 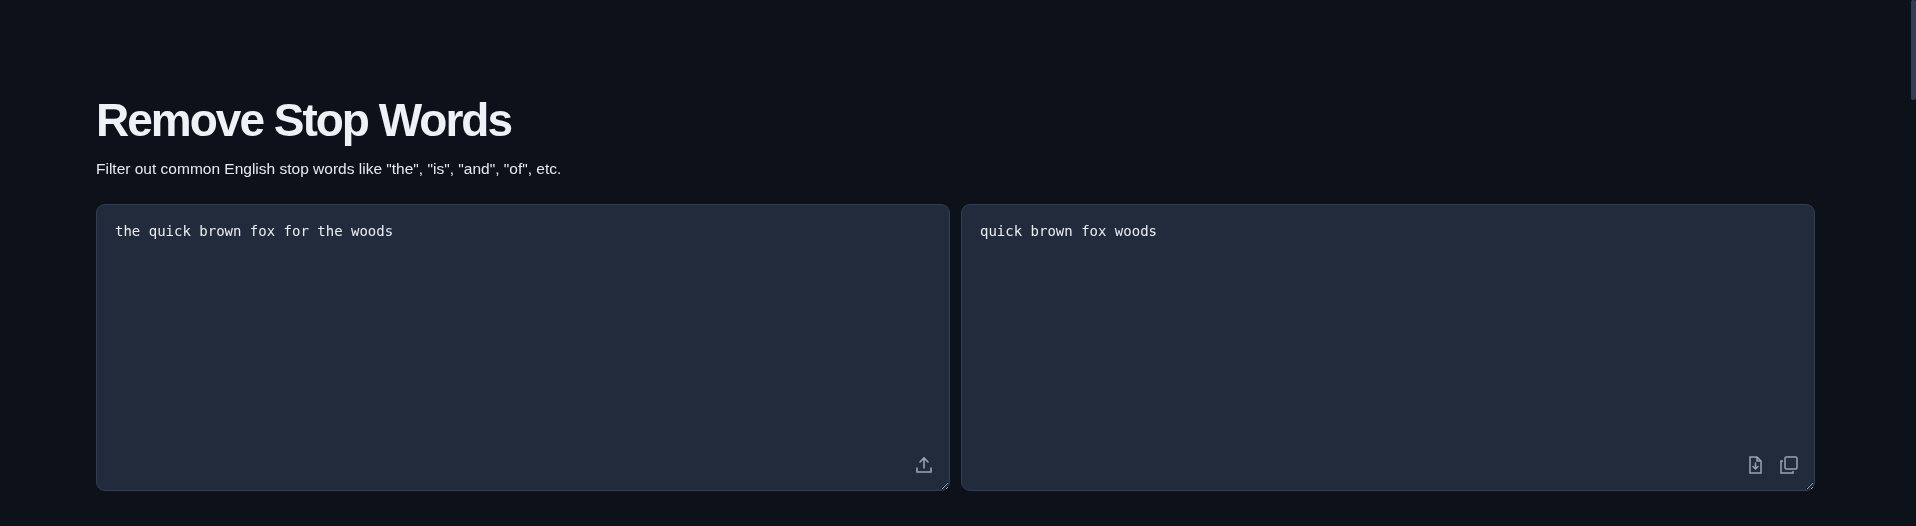 I want to click on scrollbar-thumb, so click(x=1913, y=50).